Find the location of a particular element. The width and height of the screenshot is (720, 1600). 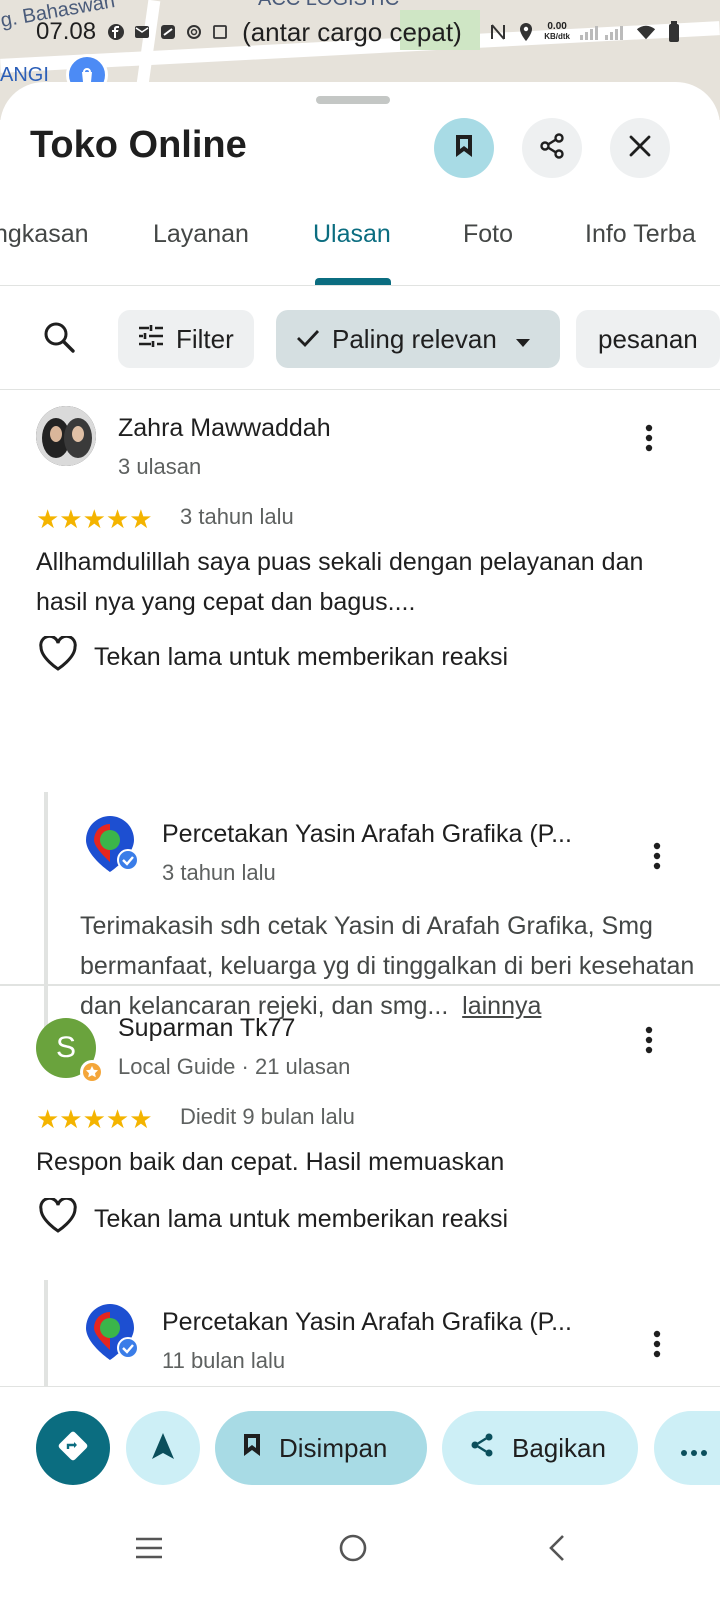

tab-ringkasan: ngkasan is located at coordinates (44, 234).